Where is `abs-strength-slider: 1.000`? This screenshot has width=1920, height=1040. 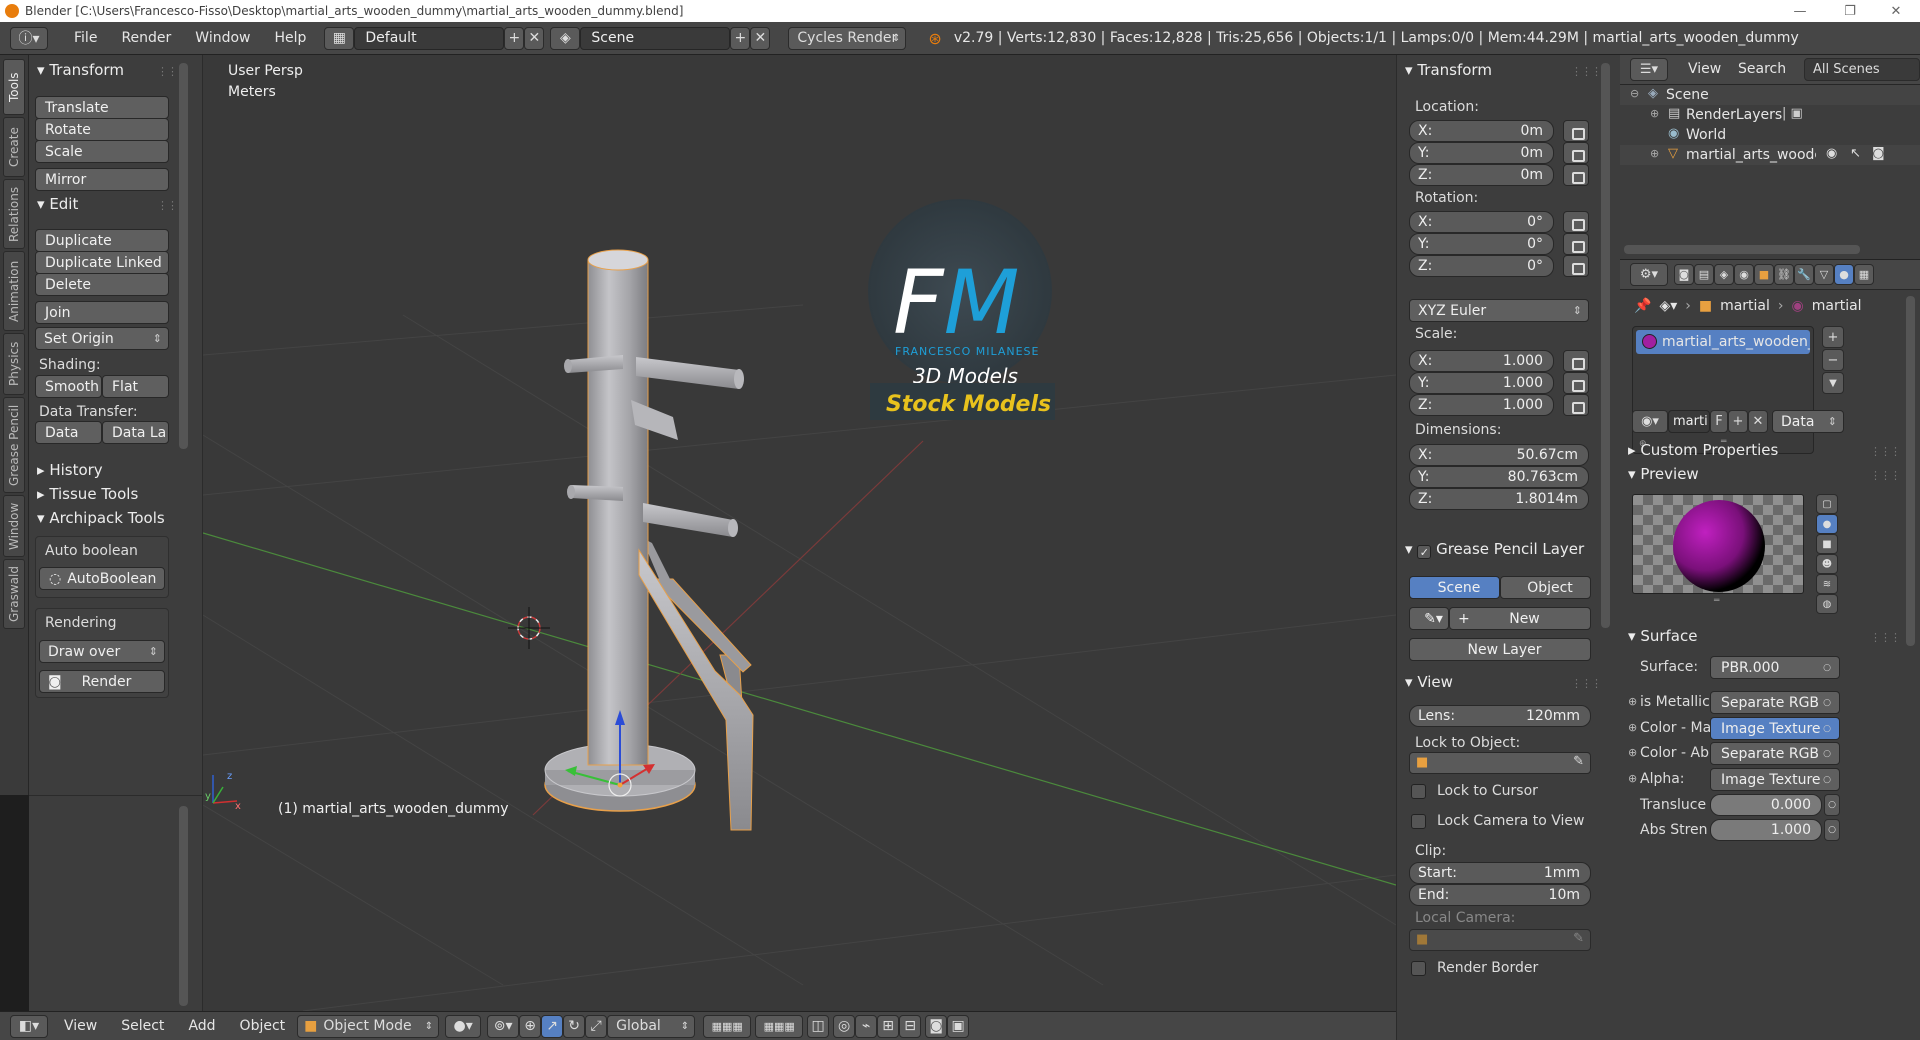
abs-strength-slider: 1.000 is located at coordinates (1766, 830).